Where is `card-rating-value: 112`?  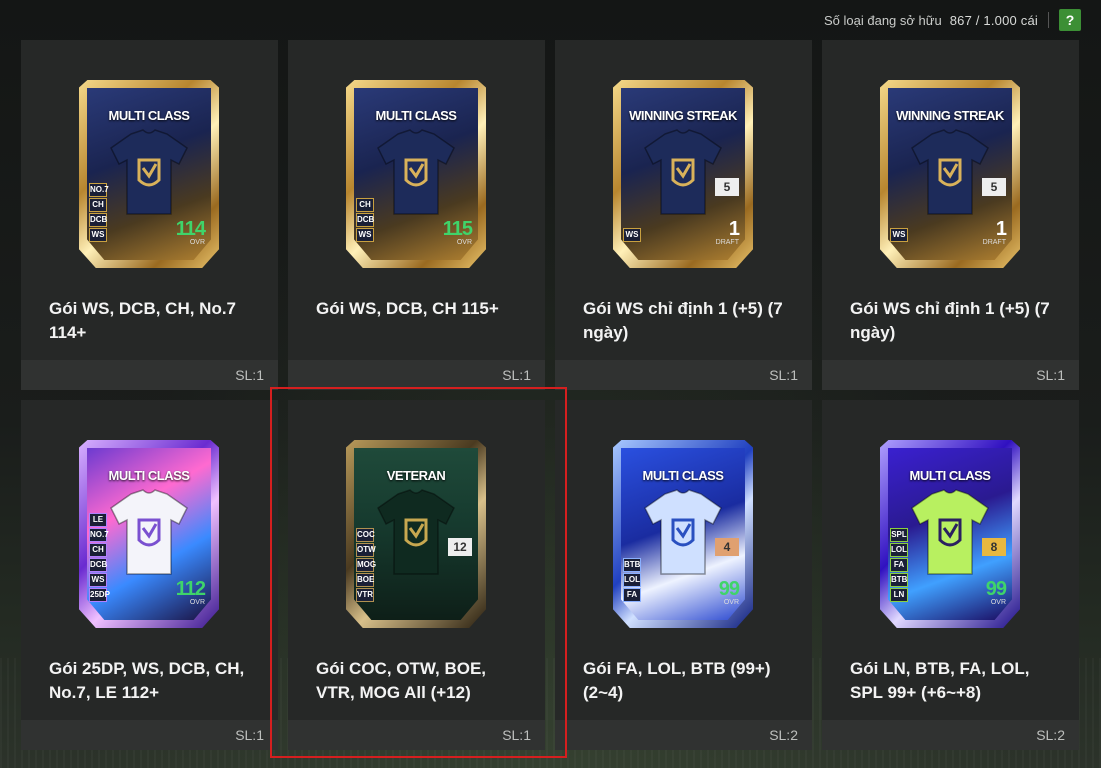 card-rating-value: 112 is located at coordinates (190, 589).